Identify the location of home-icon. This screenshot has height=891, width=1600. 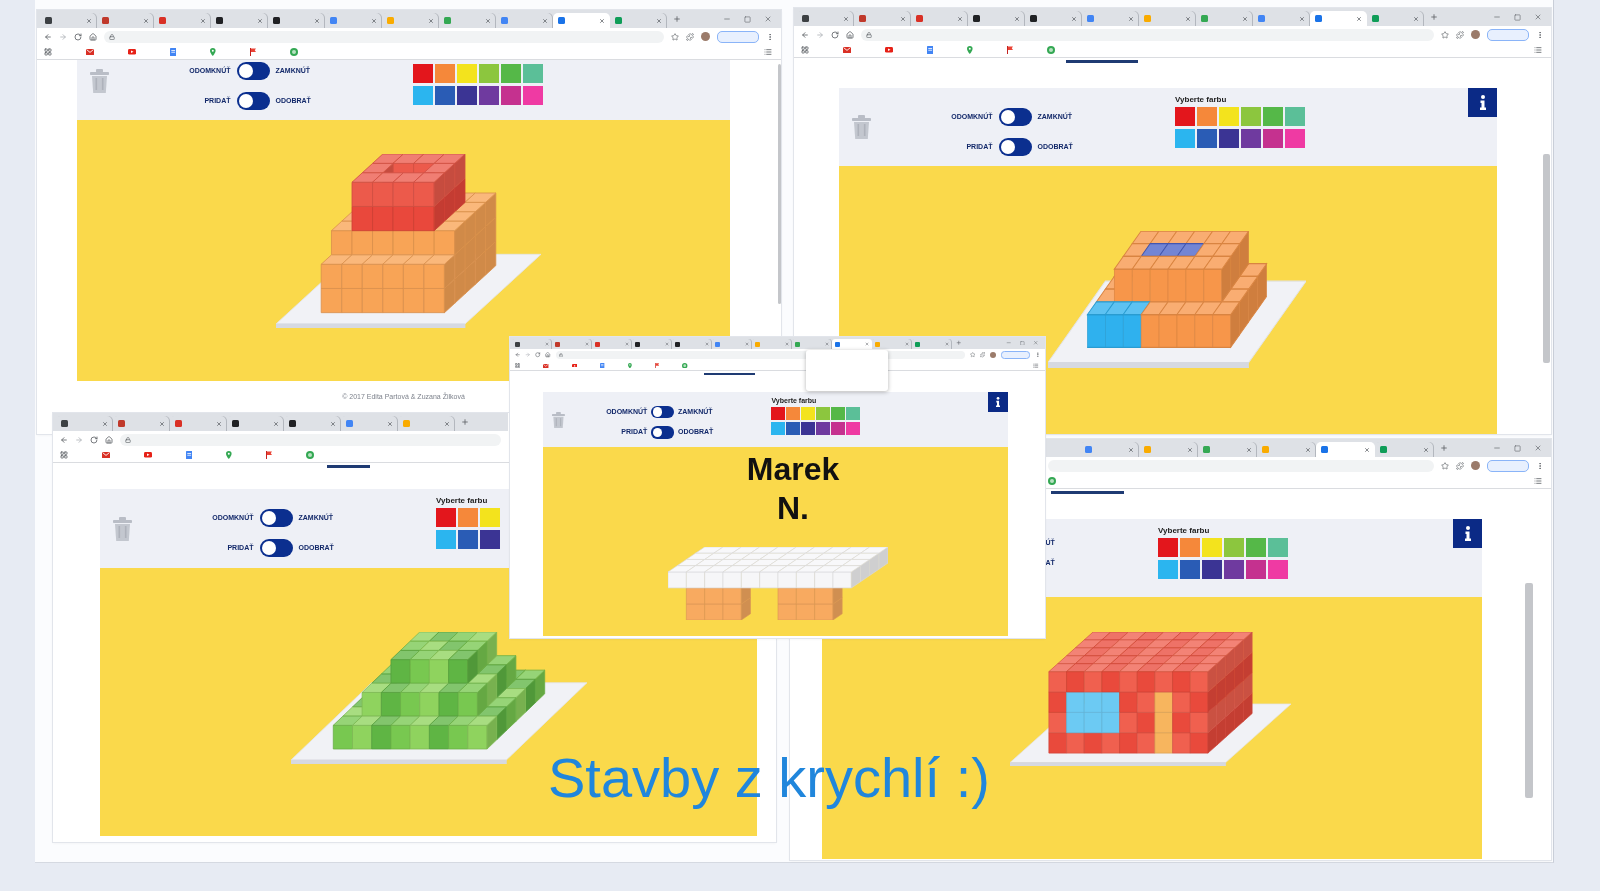
(548, 355).